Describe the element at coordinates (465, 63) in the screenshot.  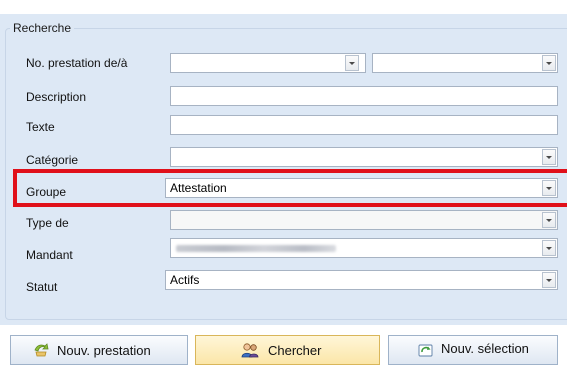
I see `no-prestation-to-combo` at that location.